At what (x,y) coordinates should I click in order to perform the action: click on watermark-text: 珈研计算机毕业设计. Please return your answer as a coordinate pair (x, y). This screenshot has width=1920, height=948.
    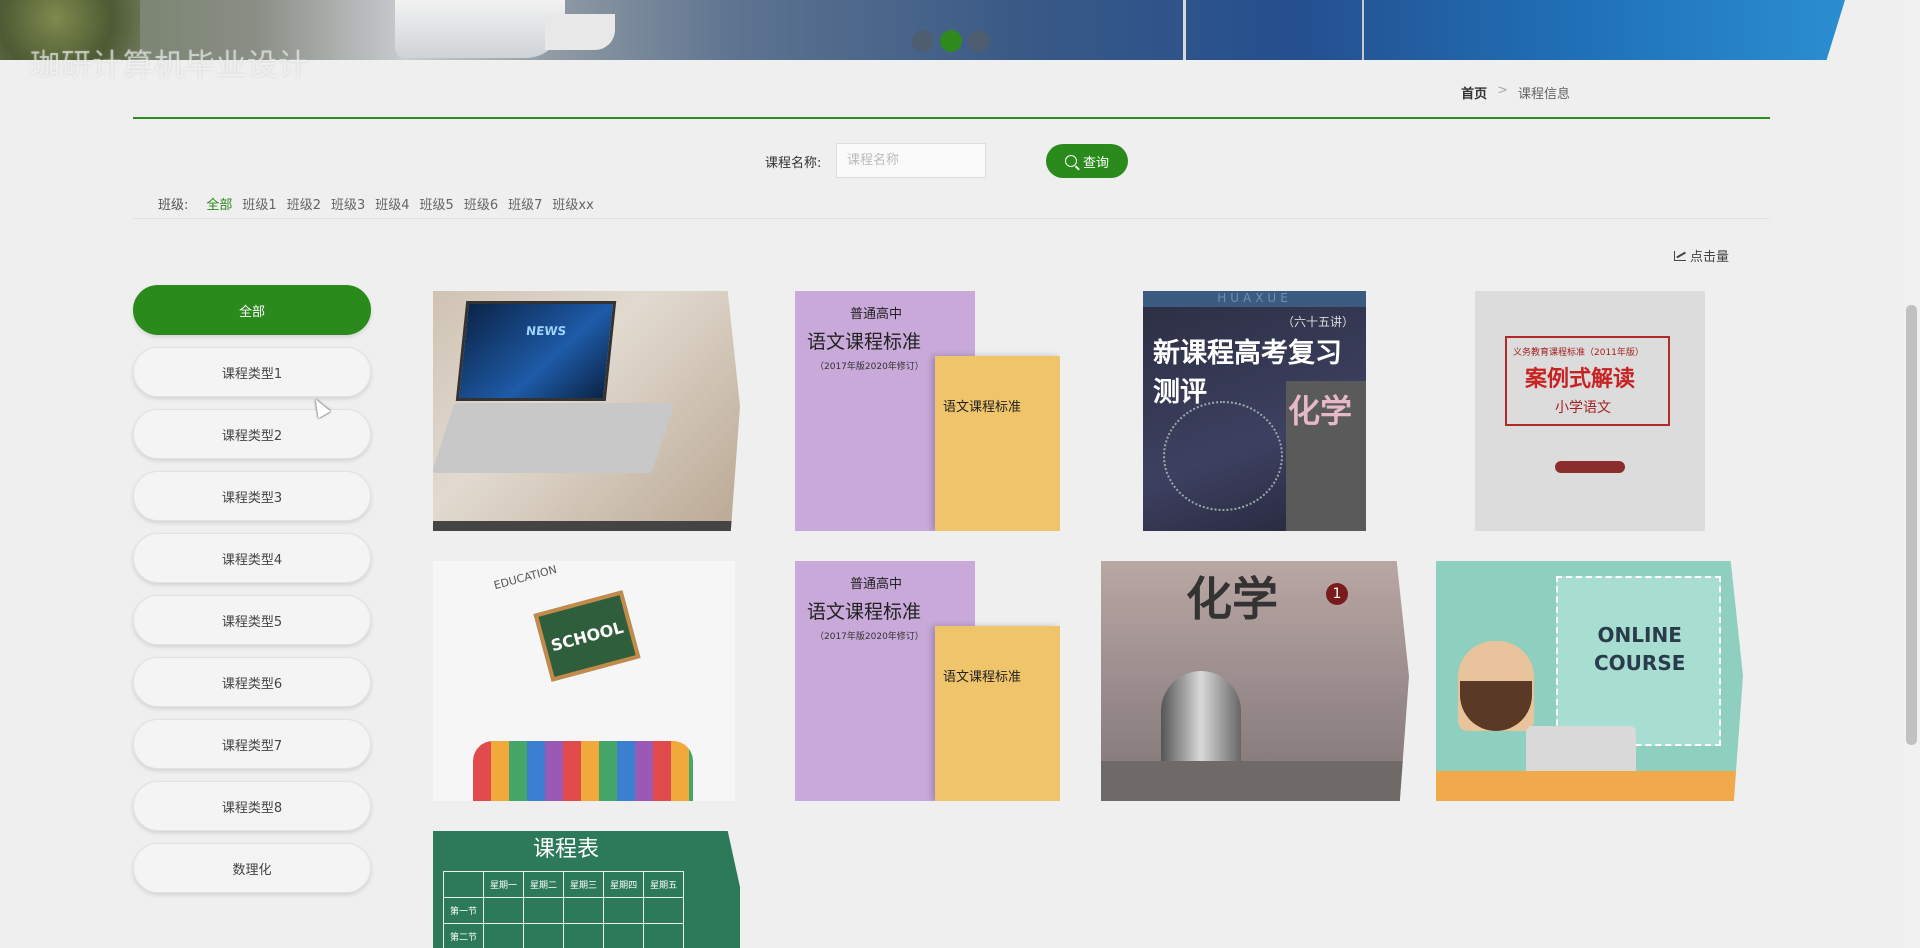
    Looking at the image, I should click on (169, 65).